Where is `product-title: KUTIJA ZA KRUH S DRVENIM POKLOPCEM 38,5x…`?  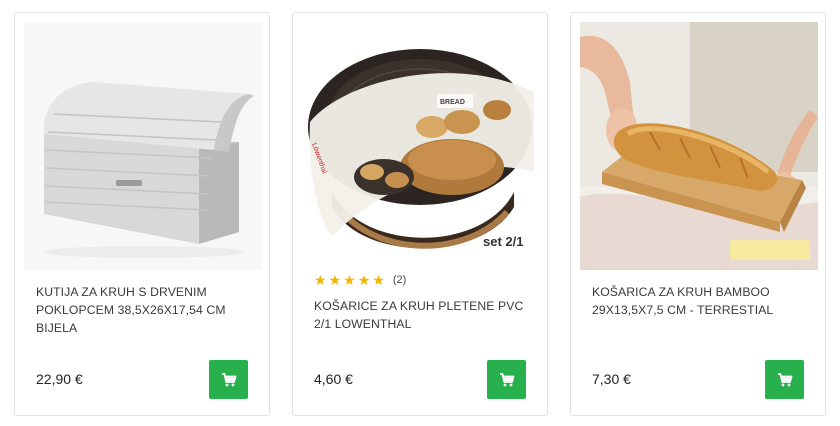
product-title: KUTIJA ZA KRUH S DRVENIM POKLOPCEM 38,5x… is located at coordinates (143, 310).